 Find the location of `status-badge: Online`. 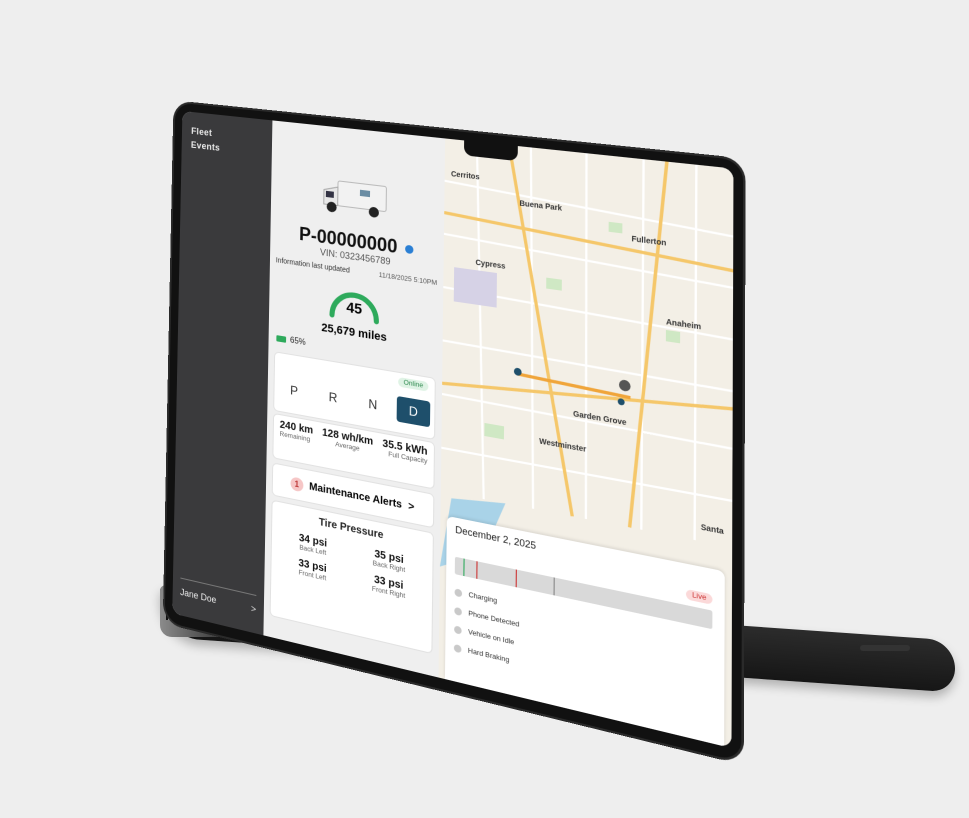

status-badge: Online is located at coordinates (413, 384).